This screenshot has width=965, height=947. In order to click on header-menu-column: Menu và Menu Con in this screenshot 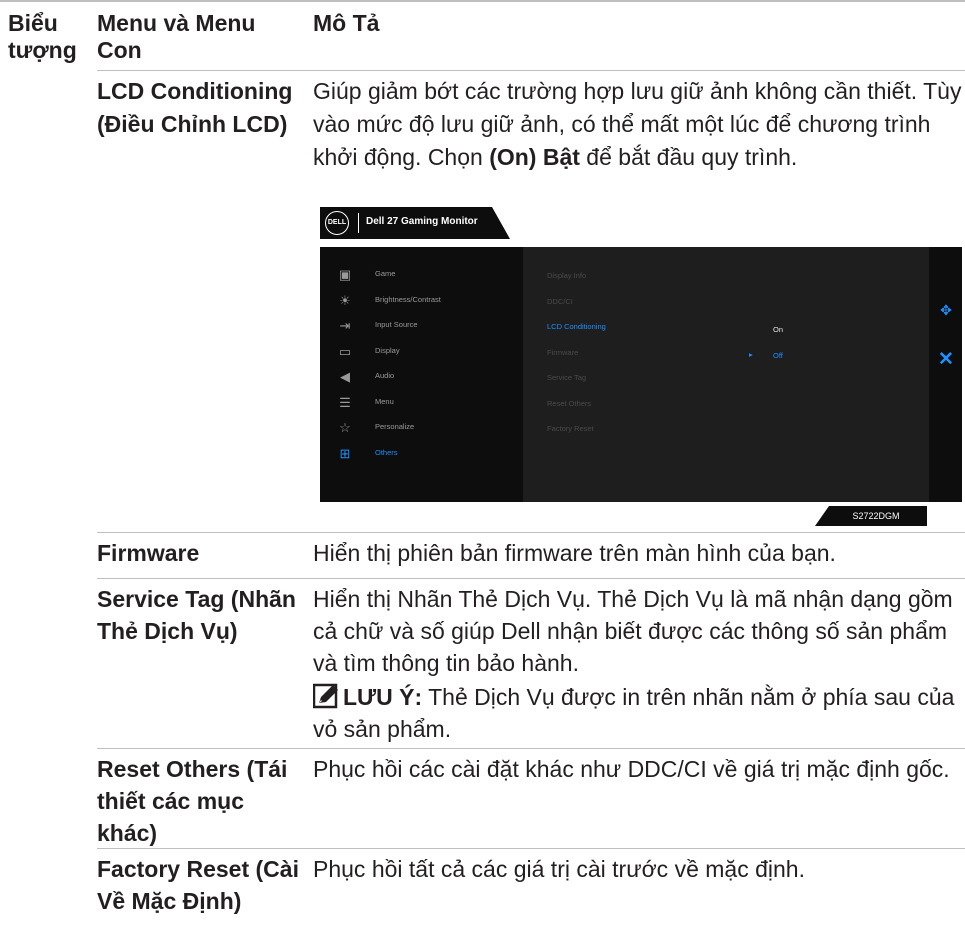, I will do `click(176, 36)`.